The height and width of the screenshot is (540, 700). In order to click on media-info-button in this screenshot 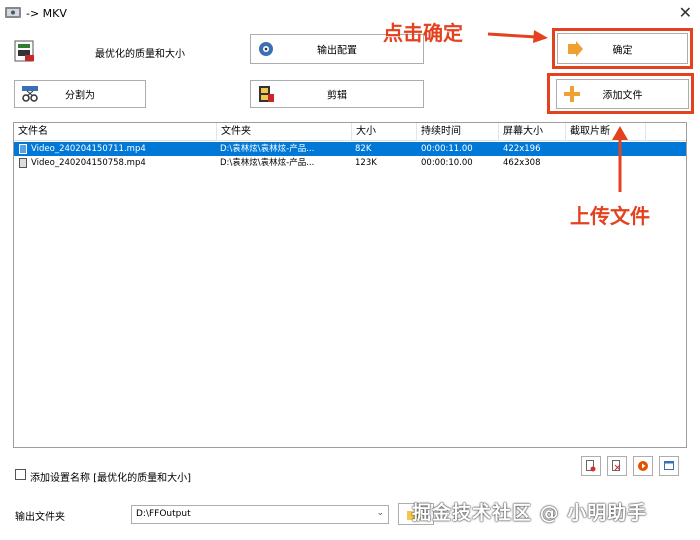, I will do `click(669, 466)`.